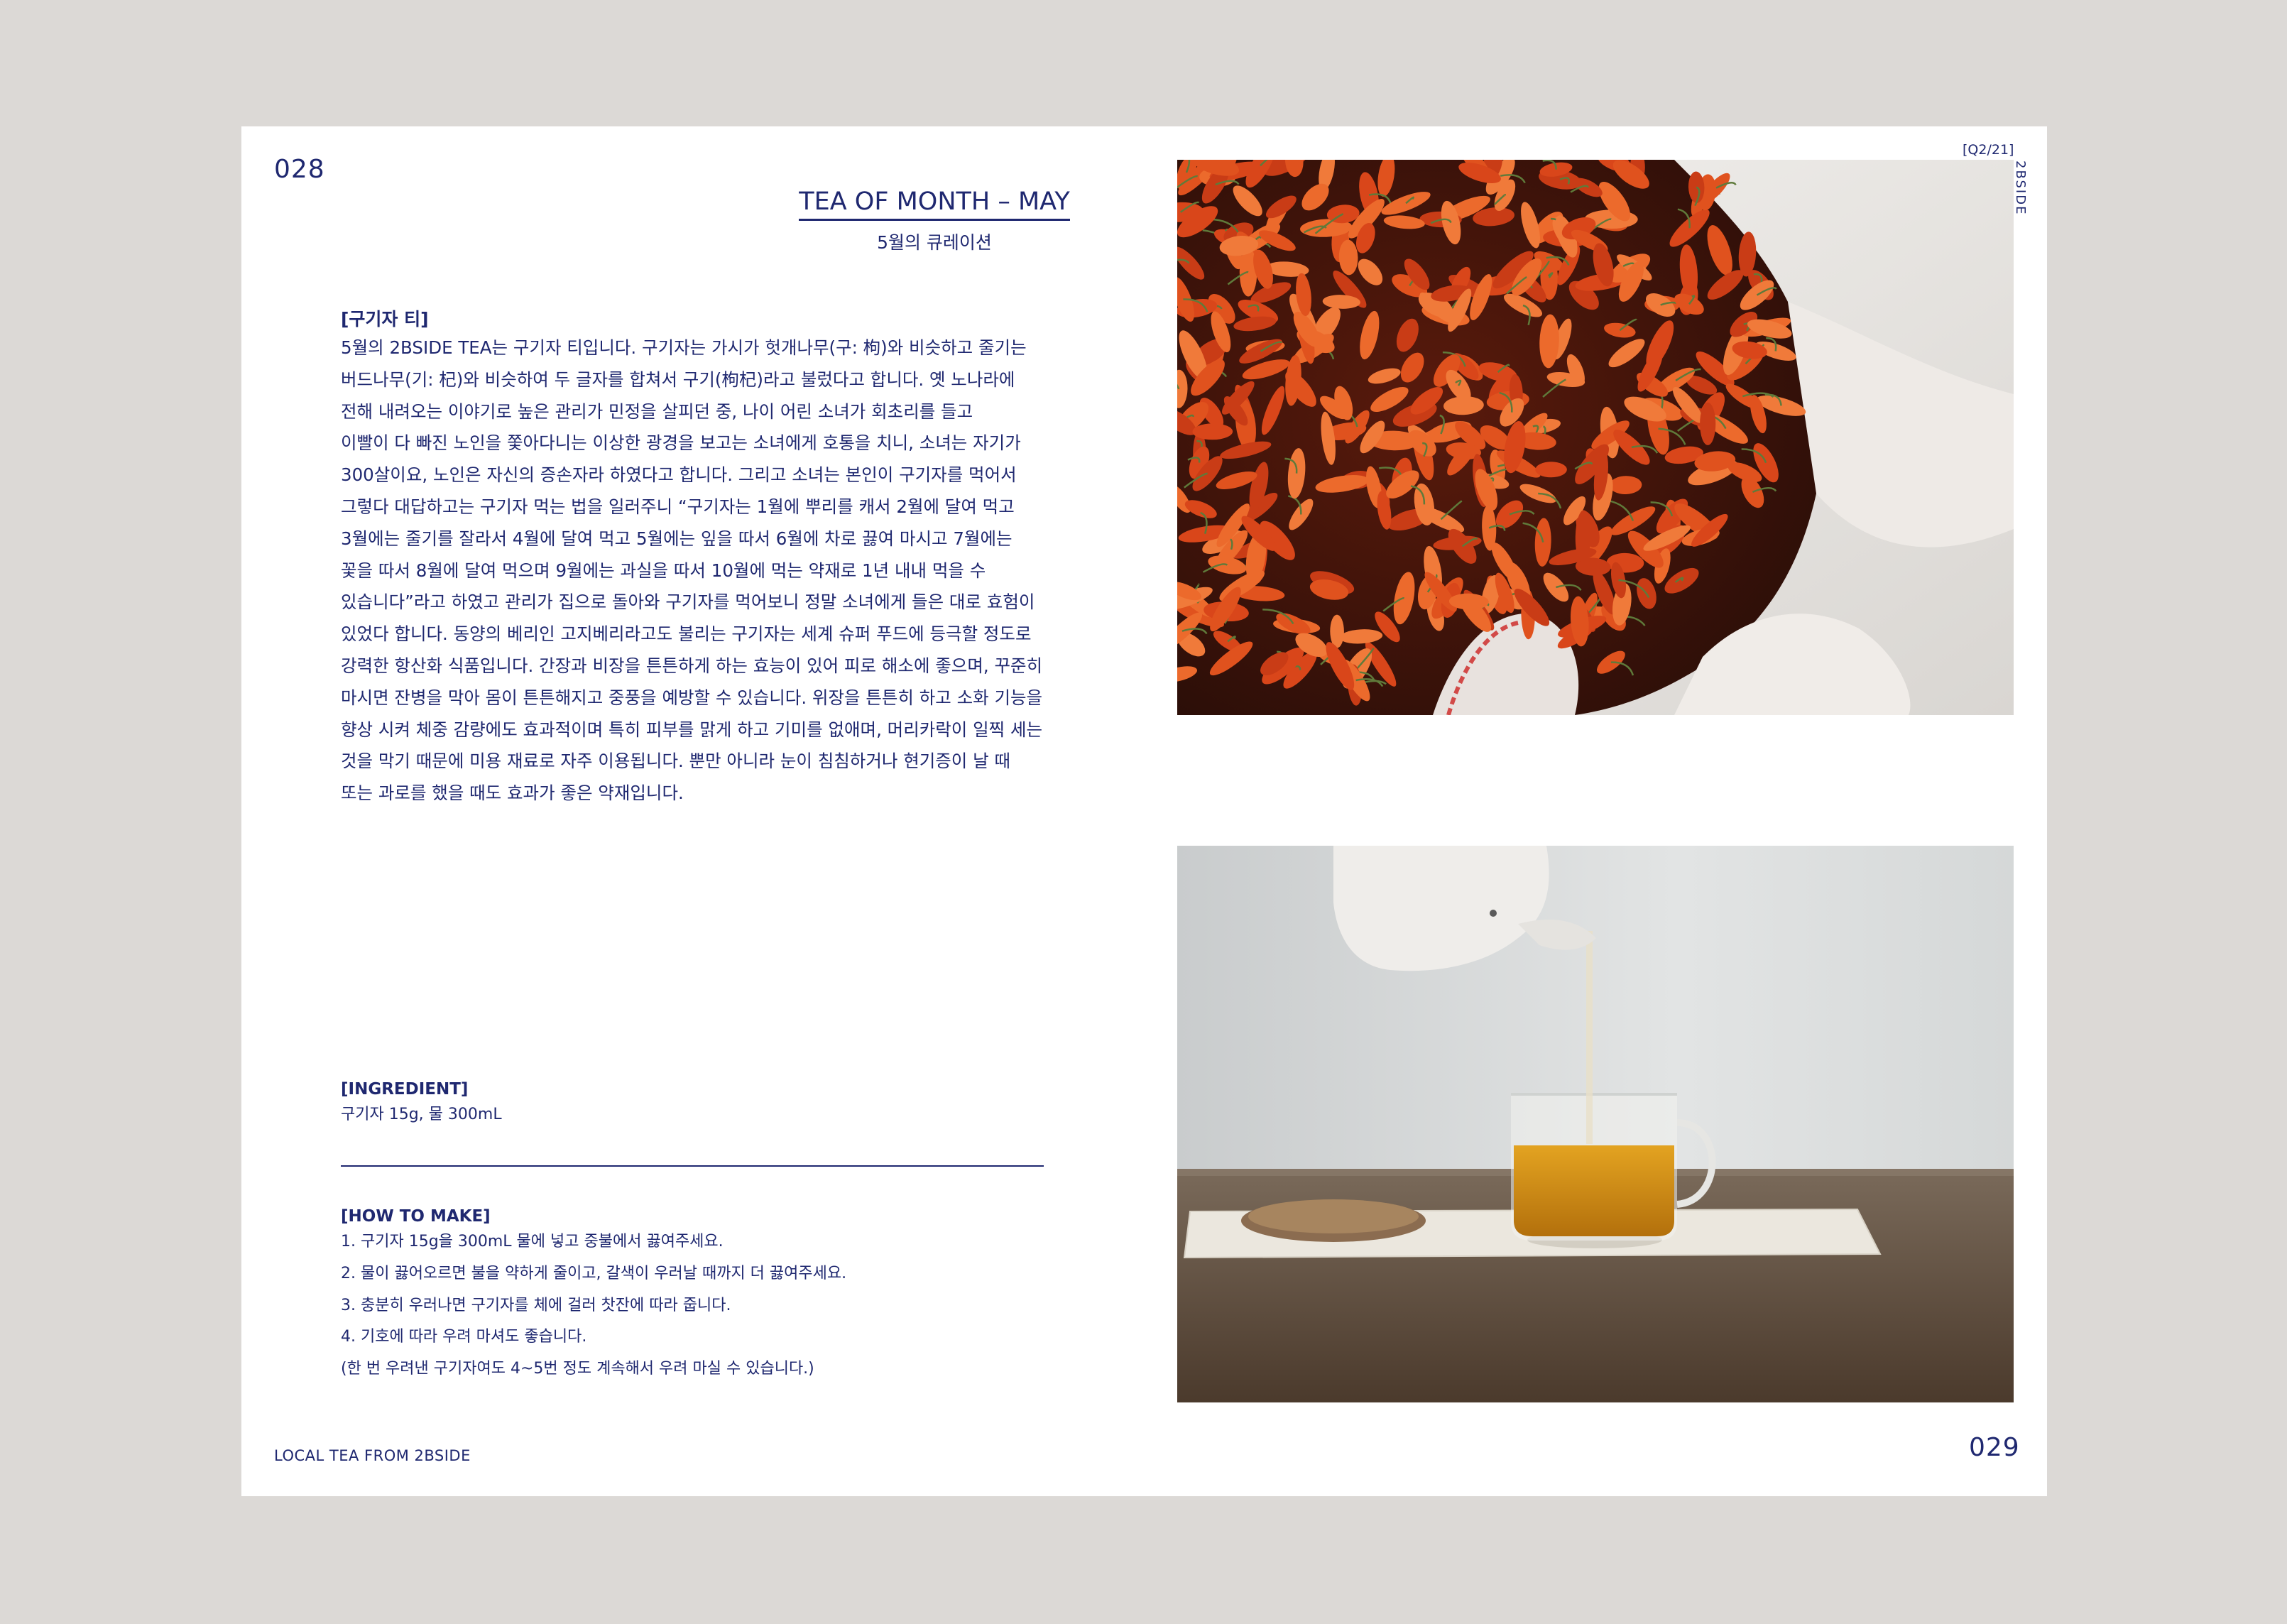 The width and height of the screenshot is (2287, 1624). Describe the element at coordinates (1708, 423) in the screenshot. I see `goji-berry` at that location.